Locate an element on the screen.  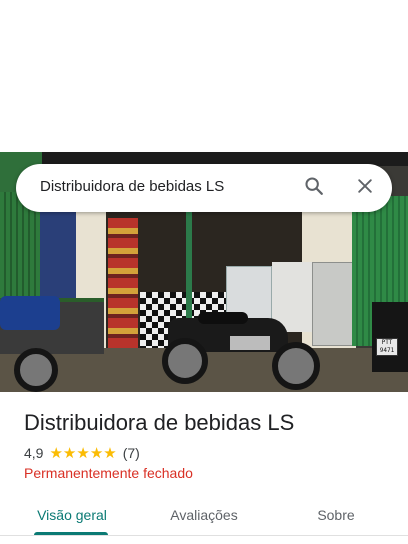
search-input: Distribuidora de bebidas LS is located at coordinates (132, 186).